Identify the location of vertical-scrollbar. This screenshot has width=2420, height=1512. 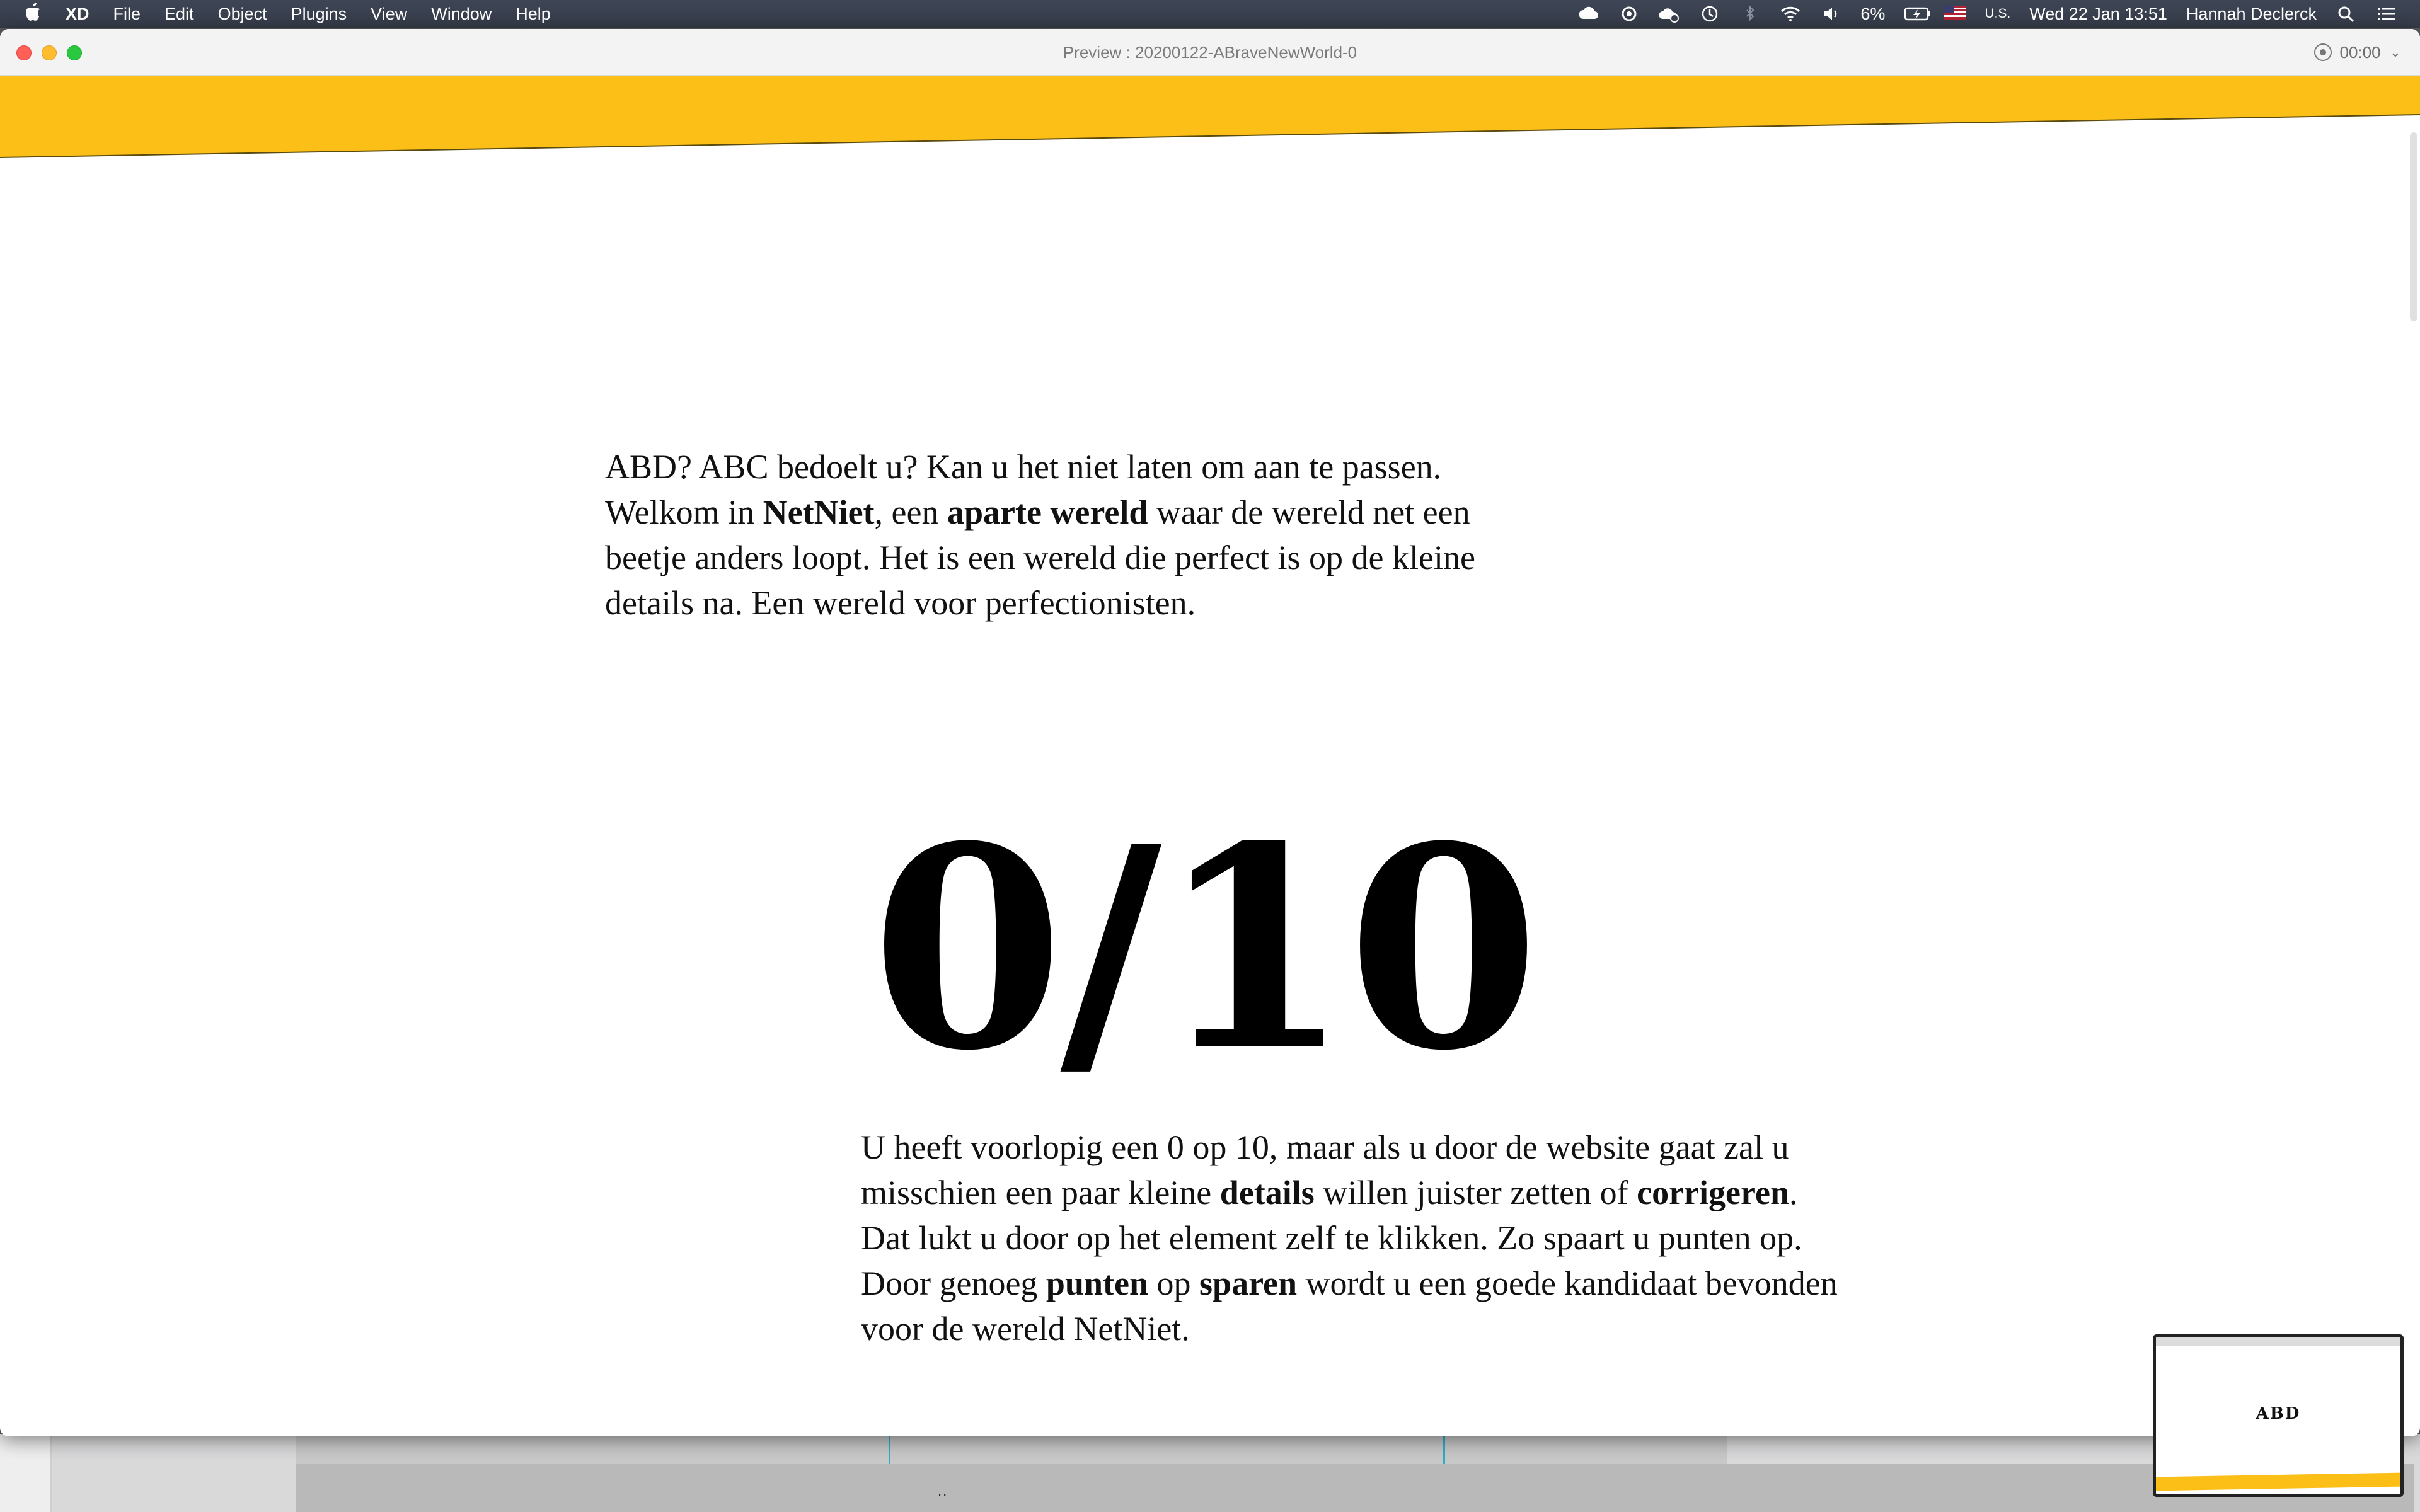
(2413, 226).